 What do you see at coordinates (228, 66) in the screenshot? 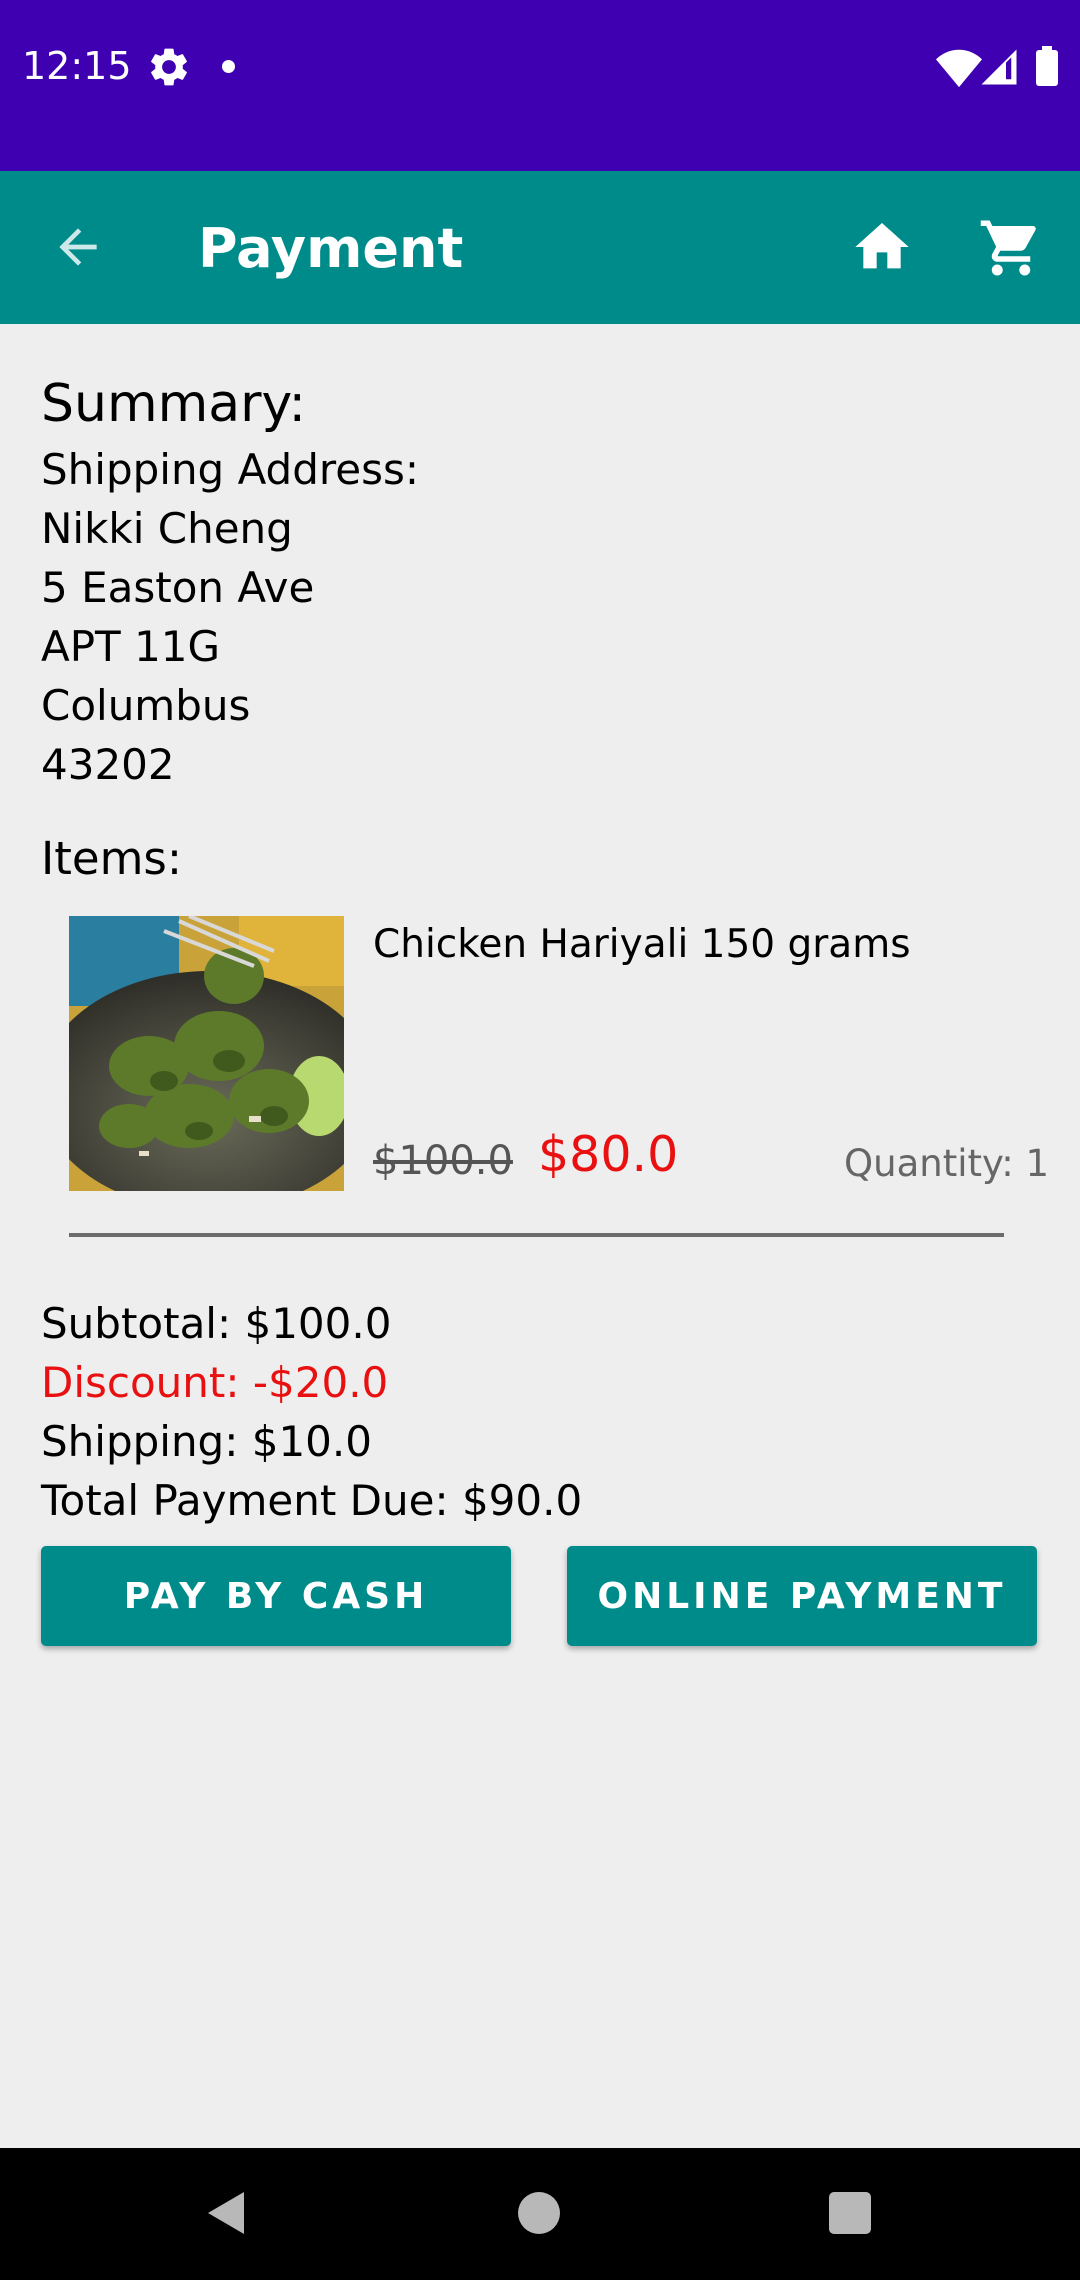
I see `notification-dot-icon` at bounding box center [228, 66].